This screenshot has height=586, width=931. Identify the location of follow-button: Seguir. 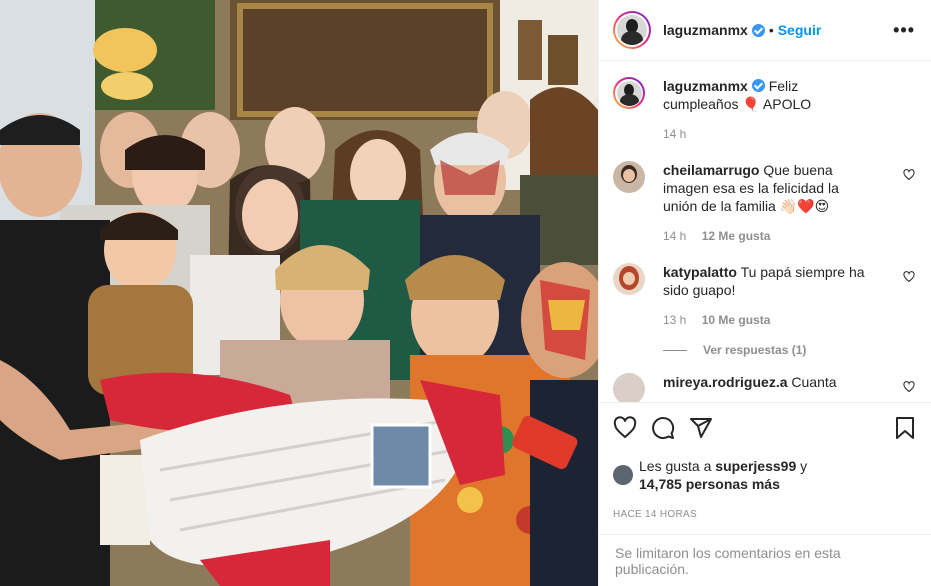
(800, 30).